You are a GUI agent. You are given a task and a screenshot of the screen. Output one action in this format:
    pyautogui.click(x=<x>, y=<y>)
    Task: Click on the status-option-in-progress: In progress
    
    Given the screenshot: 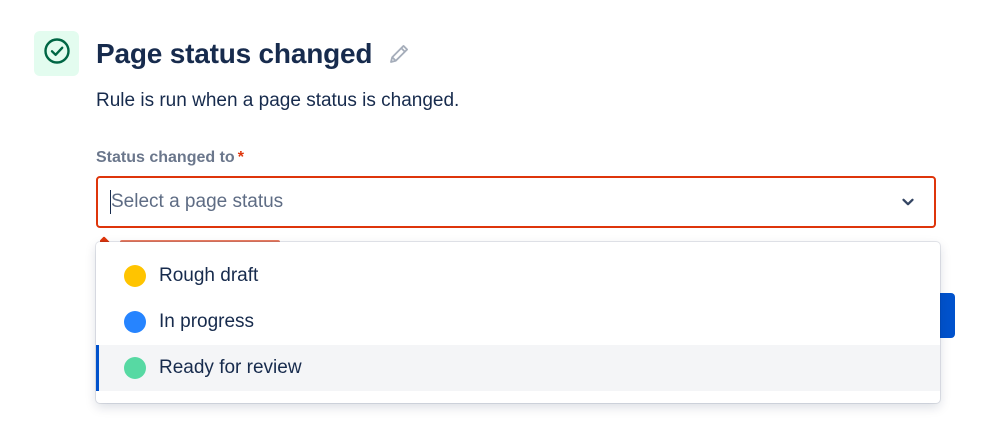 What is the action you would take?
    pyautogui.click(x=518, y=322)
    